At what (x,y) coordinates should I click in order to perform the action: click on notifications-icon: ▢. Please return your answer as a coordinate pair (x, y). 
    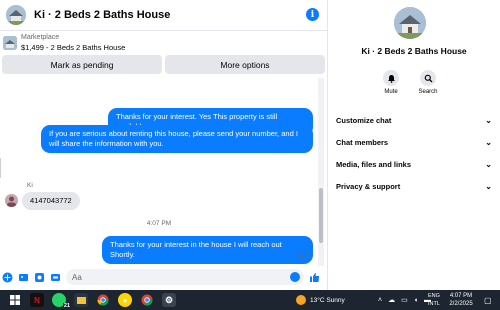
    Looking at the image, I should click on (488, 300).